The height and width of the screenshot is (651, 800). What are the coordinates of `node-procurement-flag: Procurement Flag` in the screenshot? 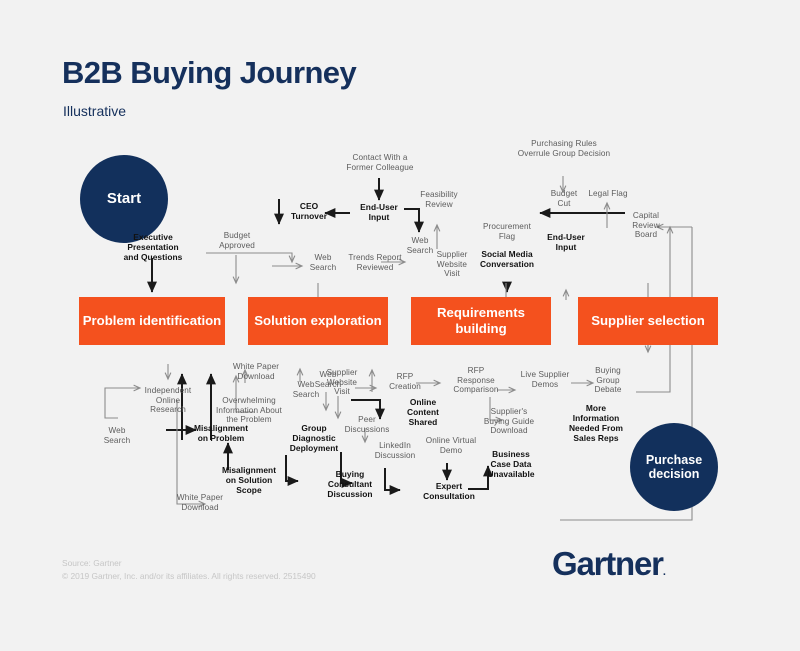 It's located at (507, 231).